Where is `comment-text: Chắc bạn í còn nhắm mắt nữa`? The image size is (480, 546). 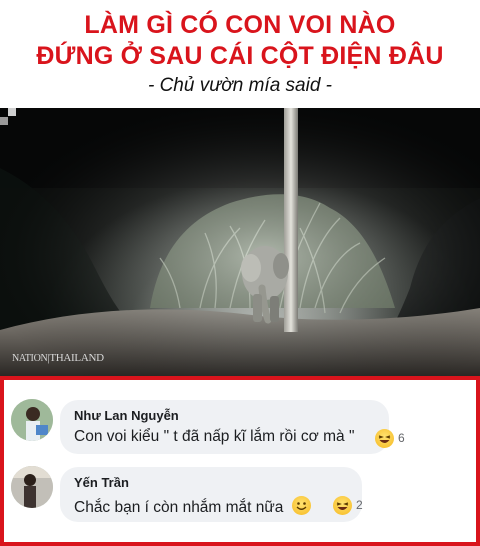
comment-text: Chắc bạn í còn nhắm mắt nữa is located at coordinates (193, 506).